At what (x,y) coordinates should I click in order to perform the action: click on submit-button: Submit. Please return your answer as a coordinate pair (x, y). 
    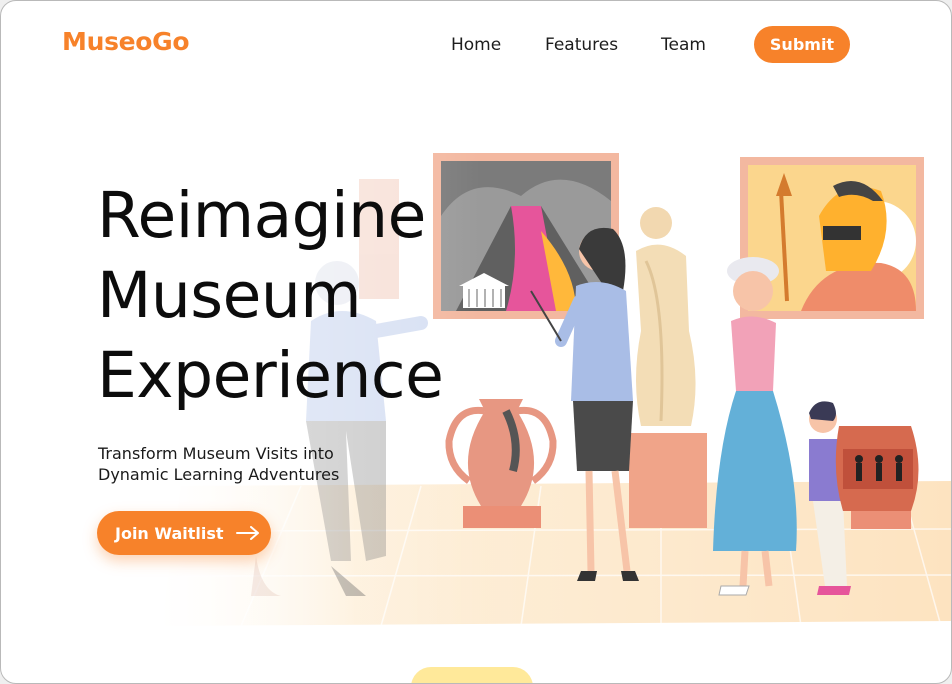
    Looking at the image, I should click on (802, 44).